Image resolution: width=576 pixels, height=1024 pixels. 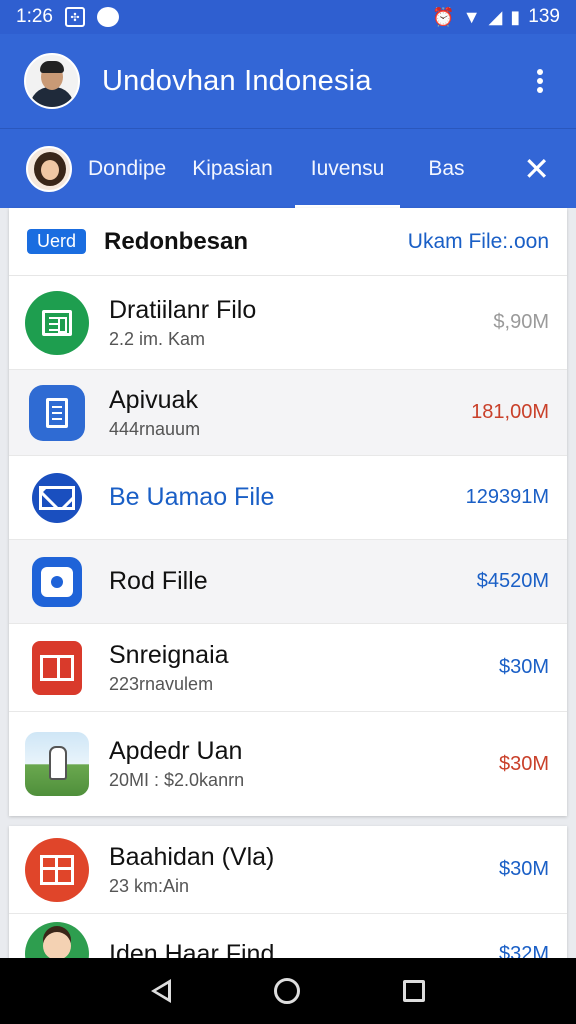 What do you see at coordinates (155, 428) in the screenshot?
I see `file-meta: 444rnauum` at bounding box center [155, 428].